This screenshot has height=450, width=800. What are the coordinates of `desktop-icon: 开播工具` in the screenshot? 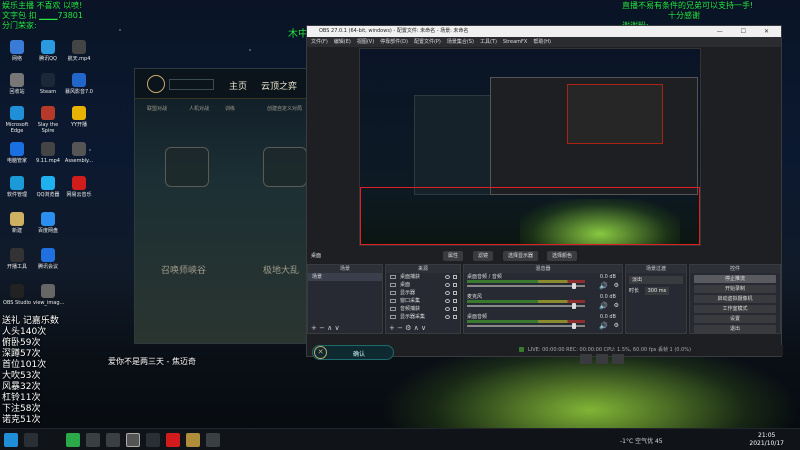 It's located at (17, 259).